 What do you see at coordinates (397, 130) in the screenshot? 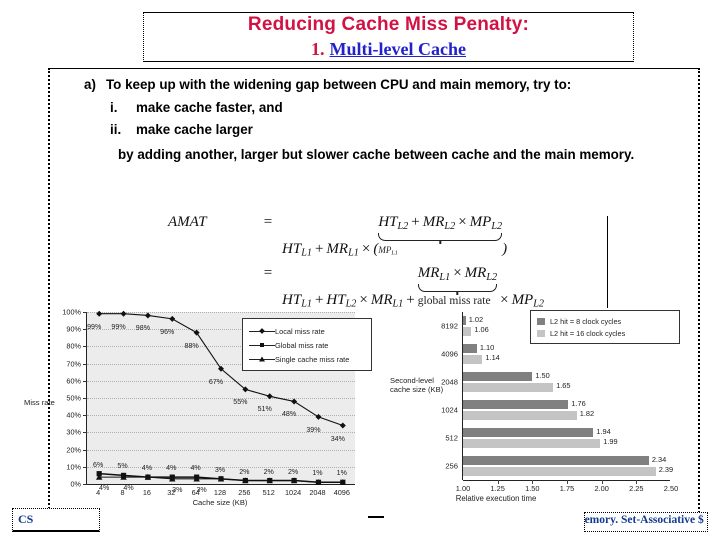
I see `list-item: ii. make cache larger` at bounding box center [397, 130].